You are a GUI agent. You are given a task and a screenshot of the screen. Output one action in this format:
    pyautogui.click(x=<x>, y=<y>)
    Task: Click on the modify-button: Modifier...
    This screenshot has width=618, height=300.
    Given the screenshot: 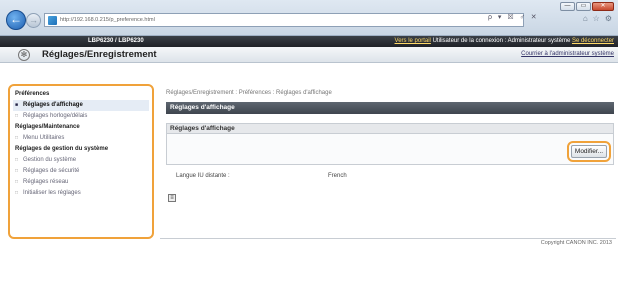 What is the action you would take?
    pyautogui.click(x=589, y=151)
    